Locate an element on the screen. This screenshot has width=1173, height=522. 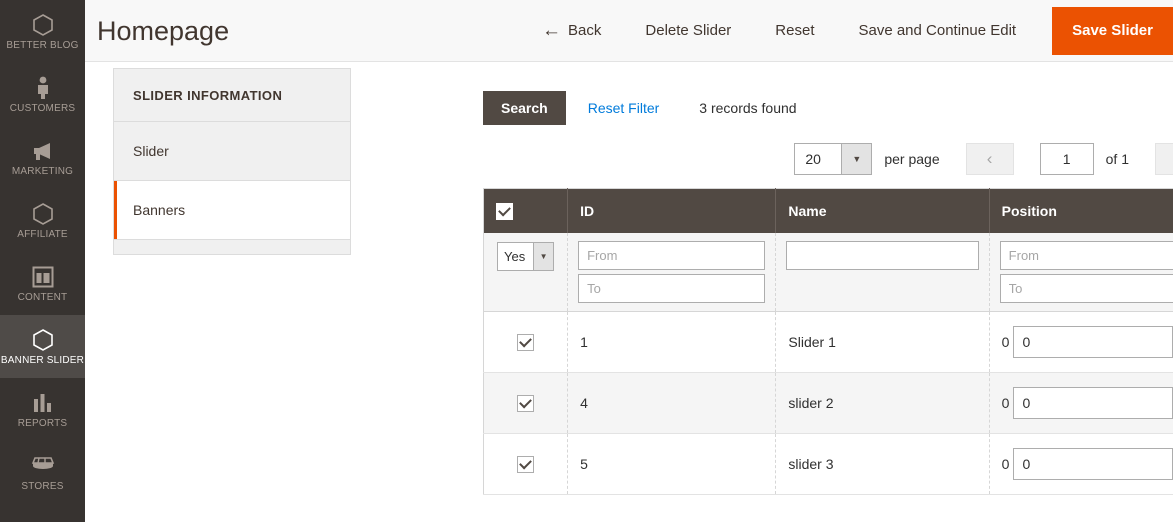
sidebar-item-label: BETTER BLOG is located at coordinates (42, 45).